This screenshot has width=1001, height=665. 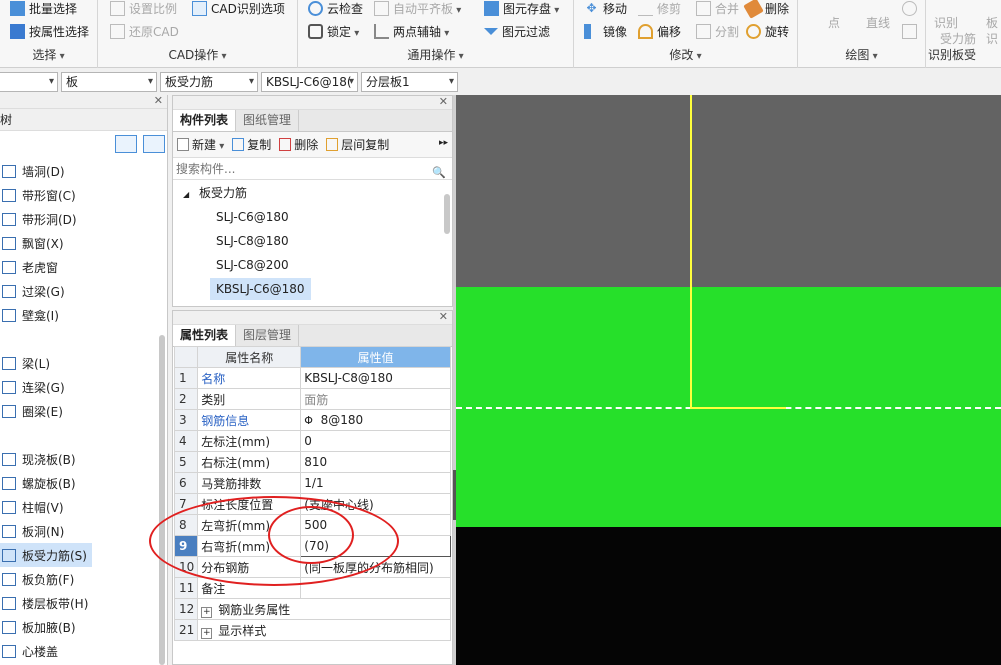 I want to click on rebar-horizontal-line, so click(x=738, y=408).